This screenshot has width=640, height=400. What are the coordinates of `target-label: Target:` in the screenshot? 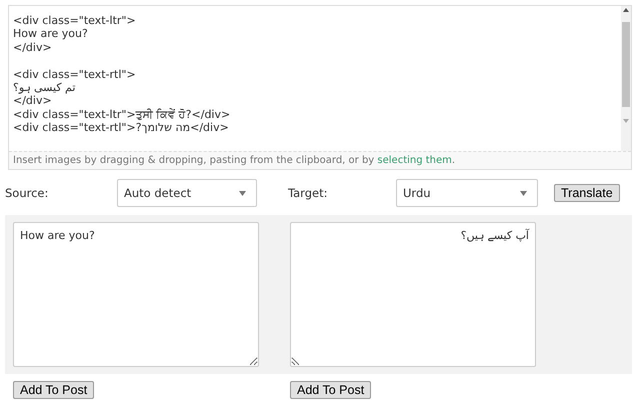 It's located at (308, 193).